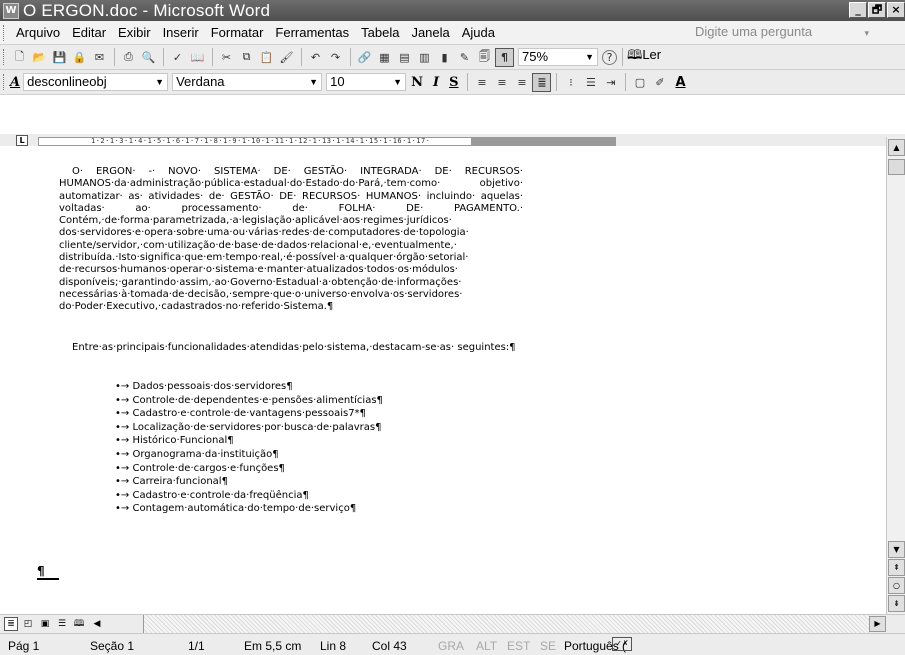 Image resolution: width=905 pixels, height=655 pixels. What do you see at coordinates (79, 57) in the screenshot?
I see `permission-icon: 🔒` at bounding box center [79, 57].